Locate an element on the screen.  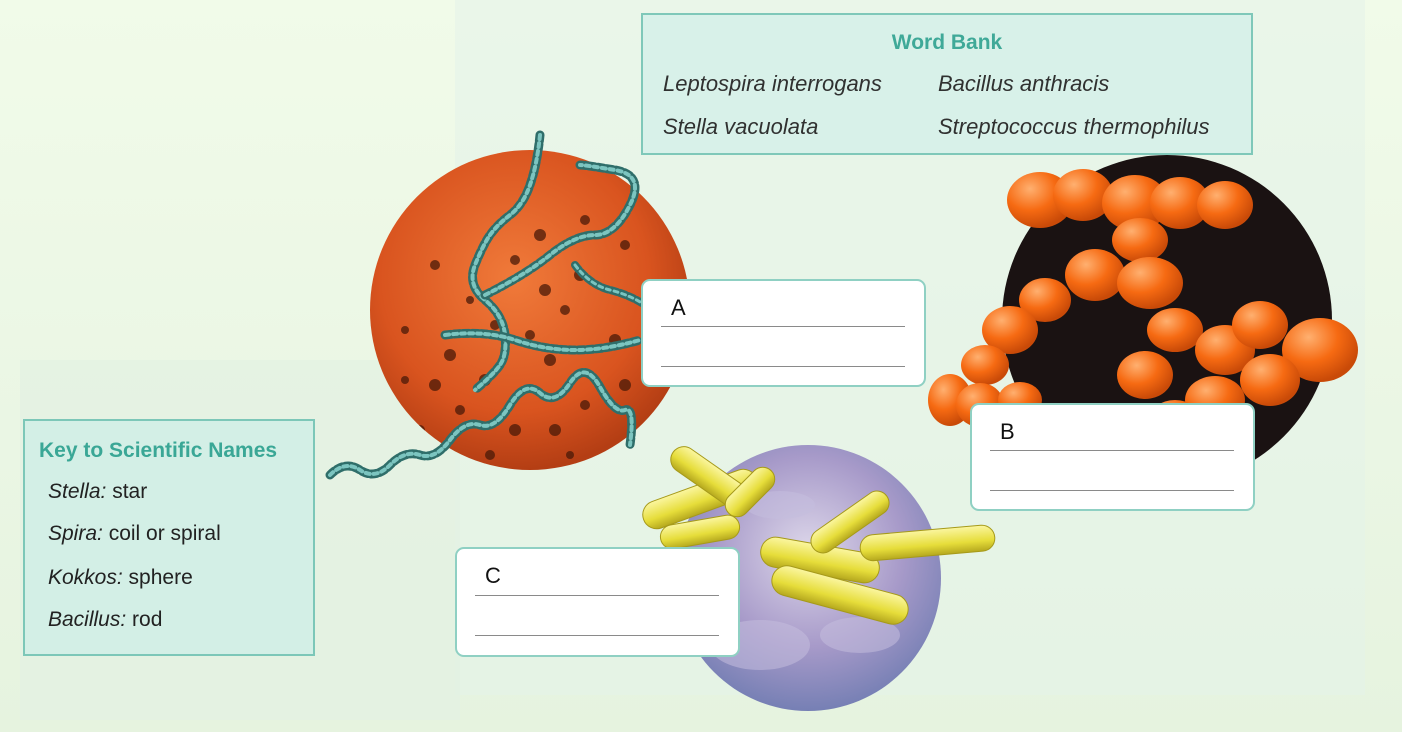
key-term: Spira: is located at coordinates (75, 533).